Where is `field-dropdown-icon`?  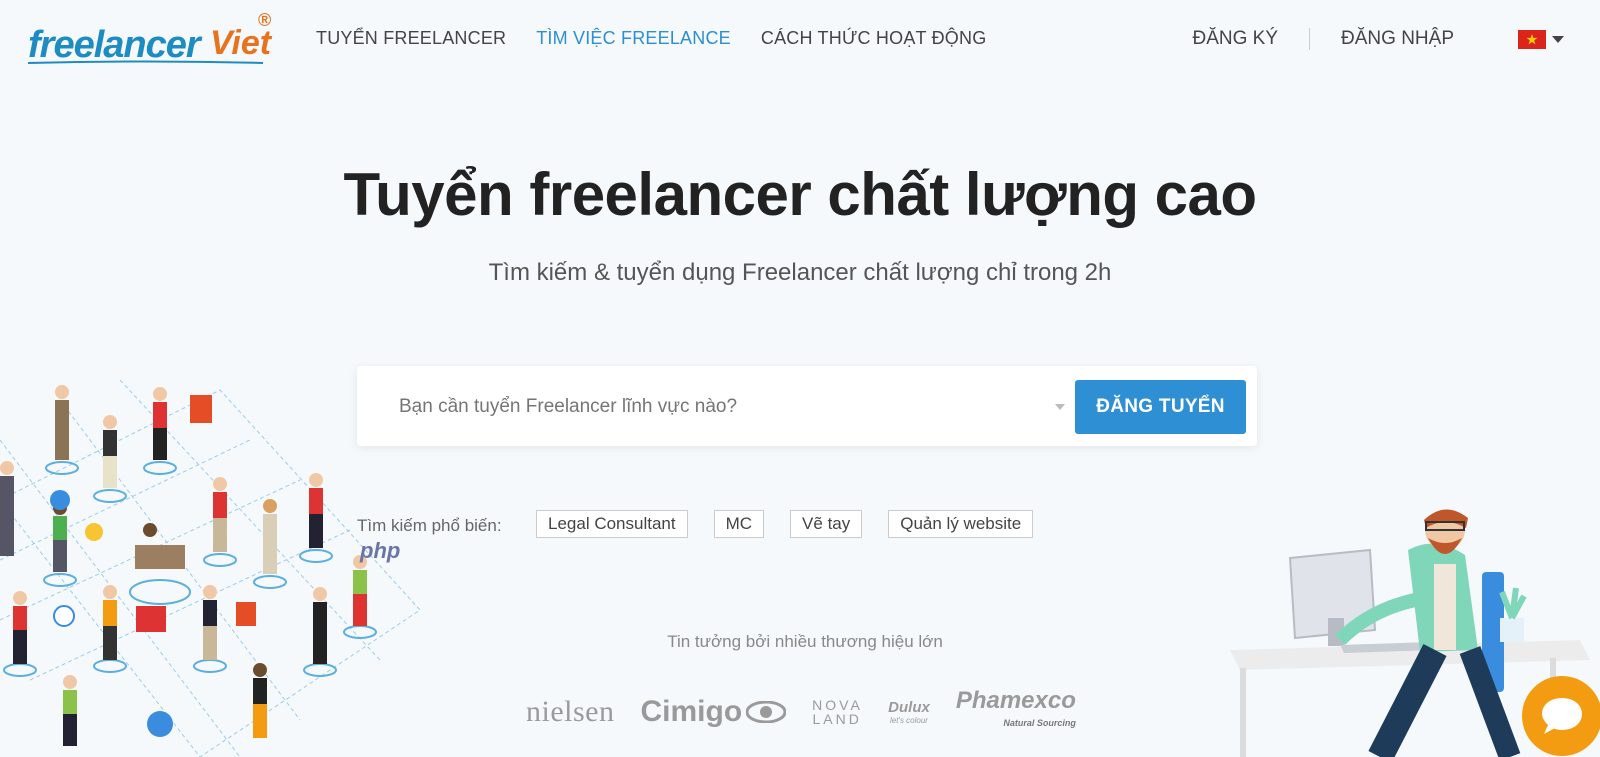
field-dropdown-icon is located at coordinates (1060, 407).